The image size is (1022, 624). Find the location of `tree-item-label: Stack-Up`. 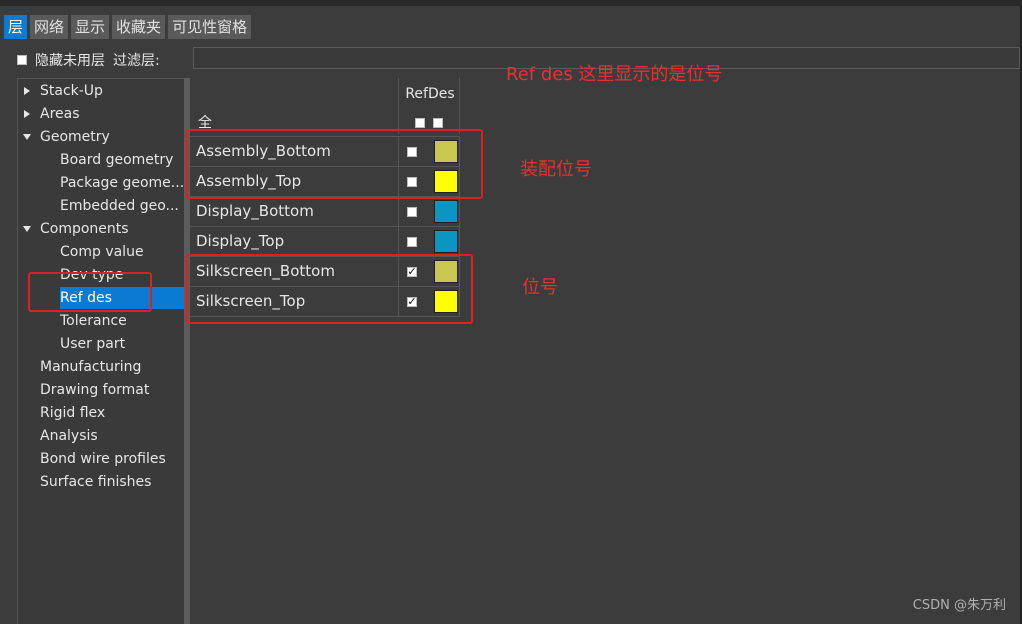

tree-item-label: Stack-Up is located at coordinates (71, 91).